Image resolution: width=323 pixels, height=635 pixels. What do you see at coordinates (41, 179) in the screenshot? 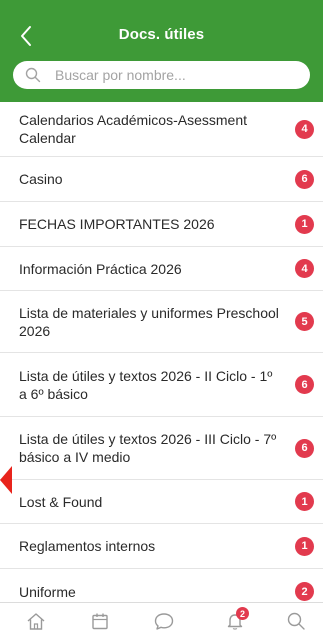
I see `list-item-label: Casino` at bounding box center [41, 179].